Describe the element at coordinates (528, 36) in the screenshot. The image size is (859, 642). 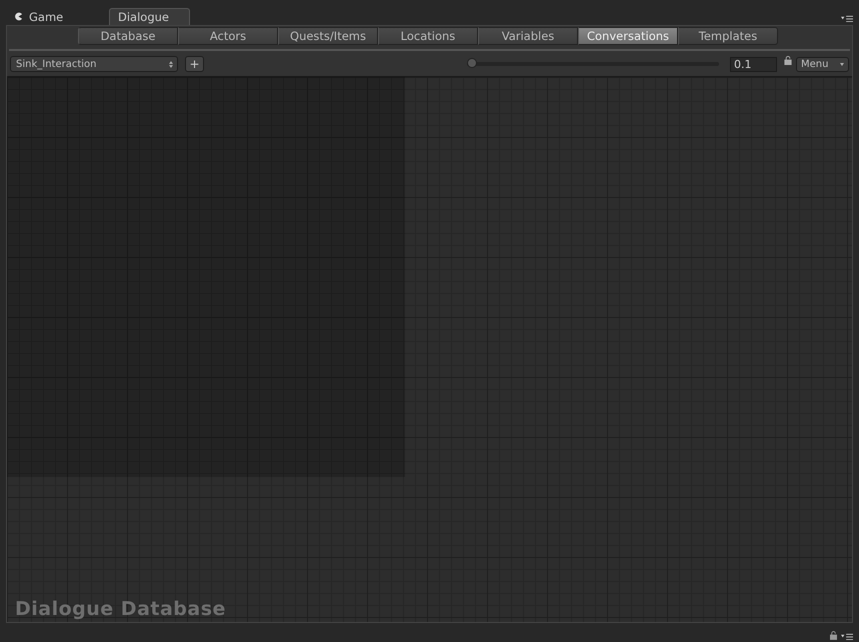
I see `section-tab: Variables` at that location.